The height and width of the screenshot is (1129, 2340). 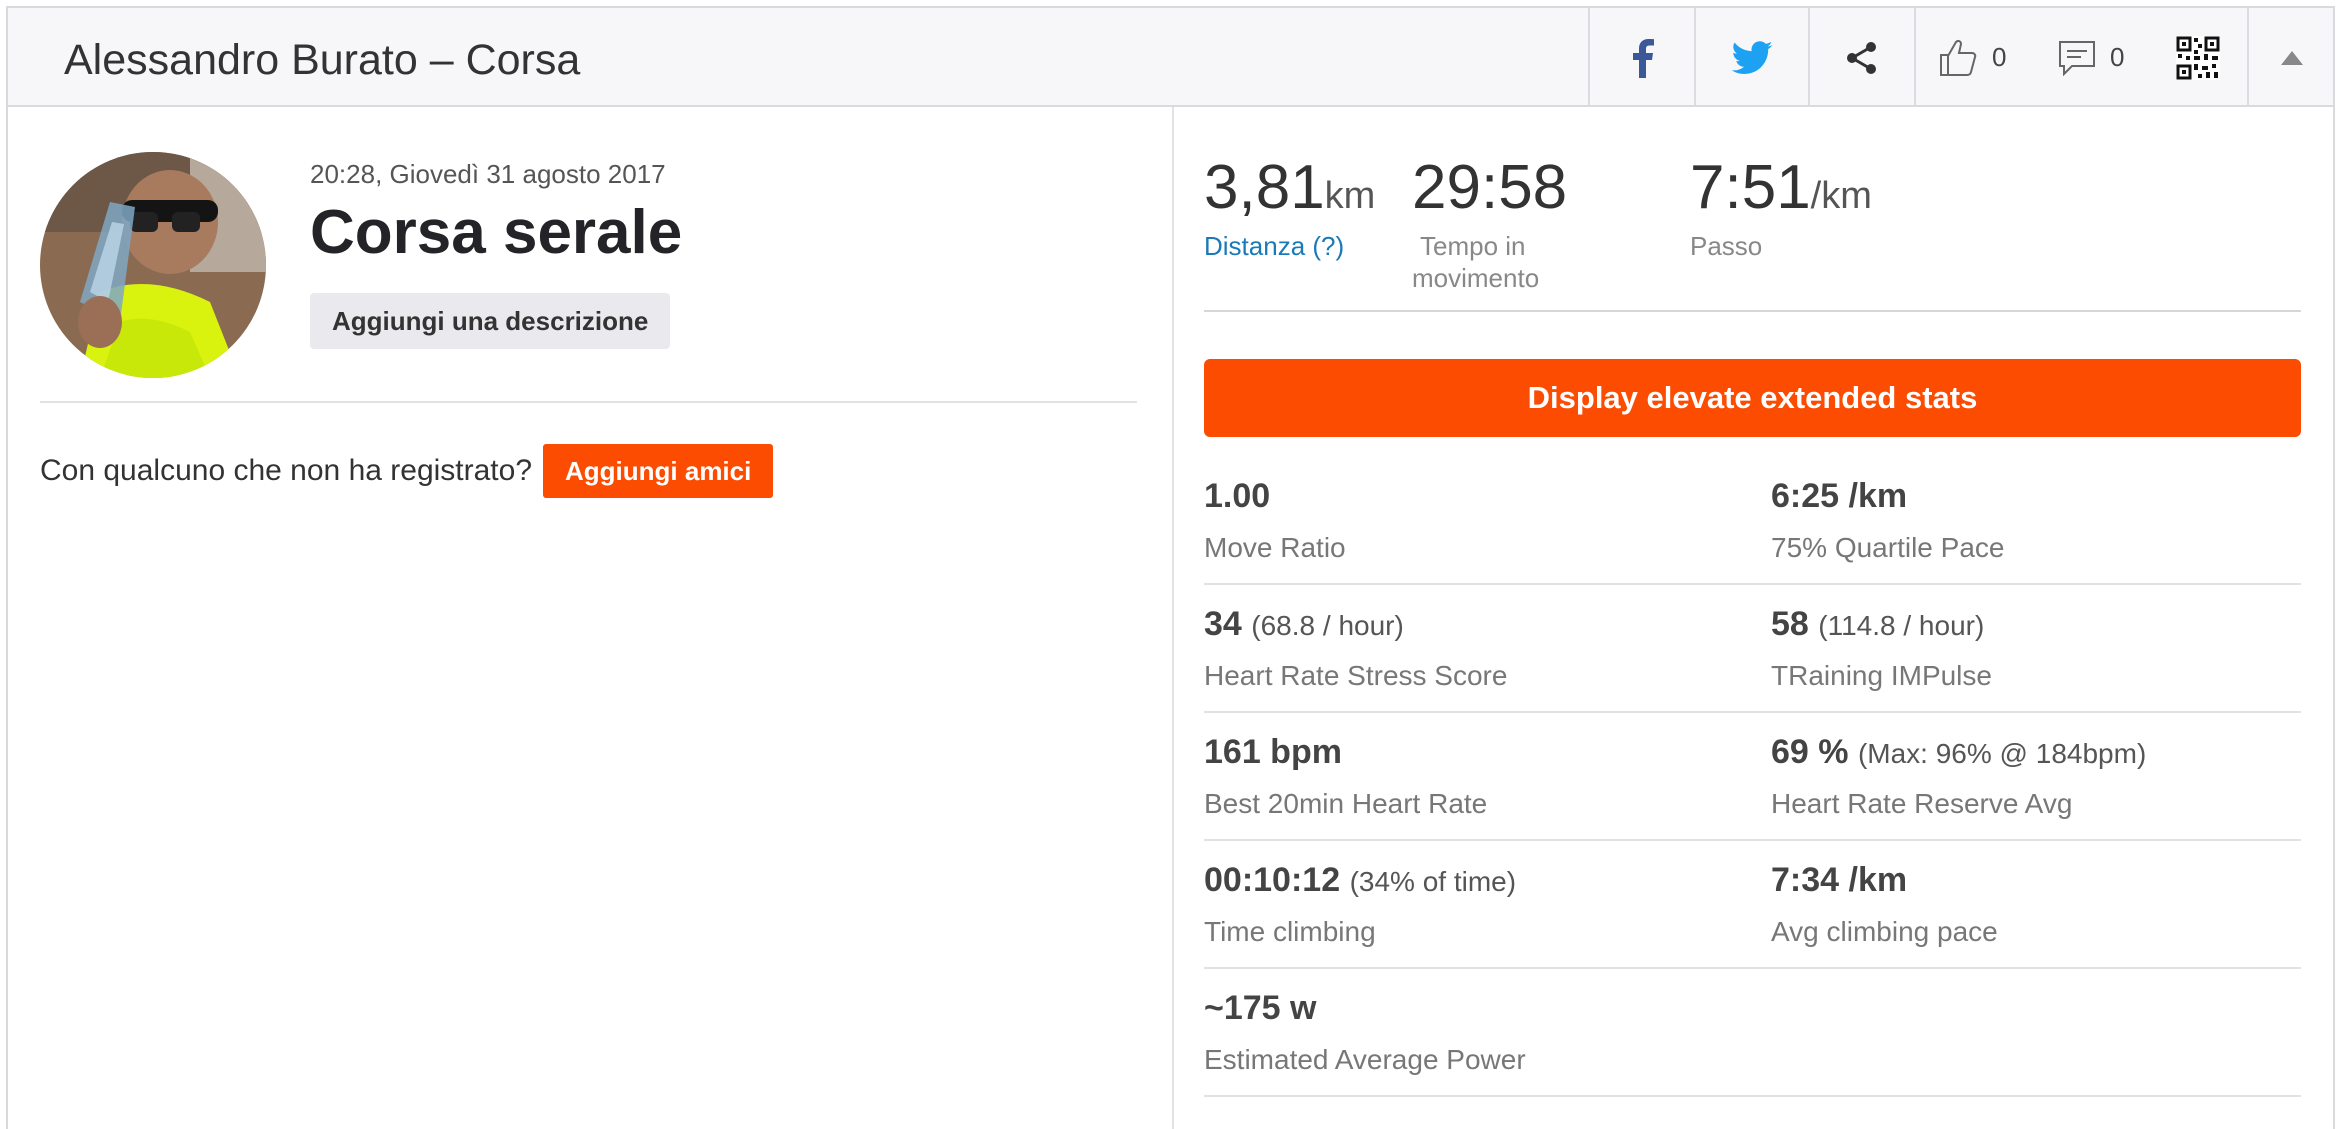 I want to click on stat-climbing-pace: 7:34 /km Avg climbing pace, so click(x=2041, y=904).